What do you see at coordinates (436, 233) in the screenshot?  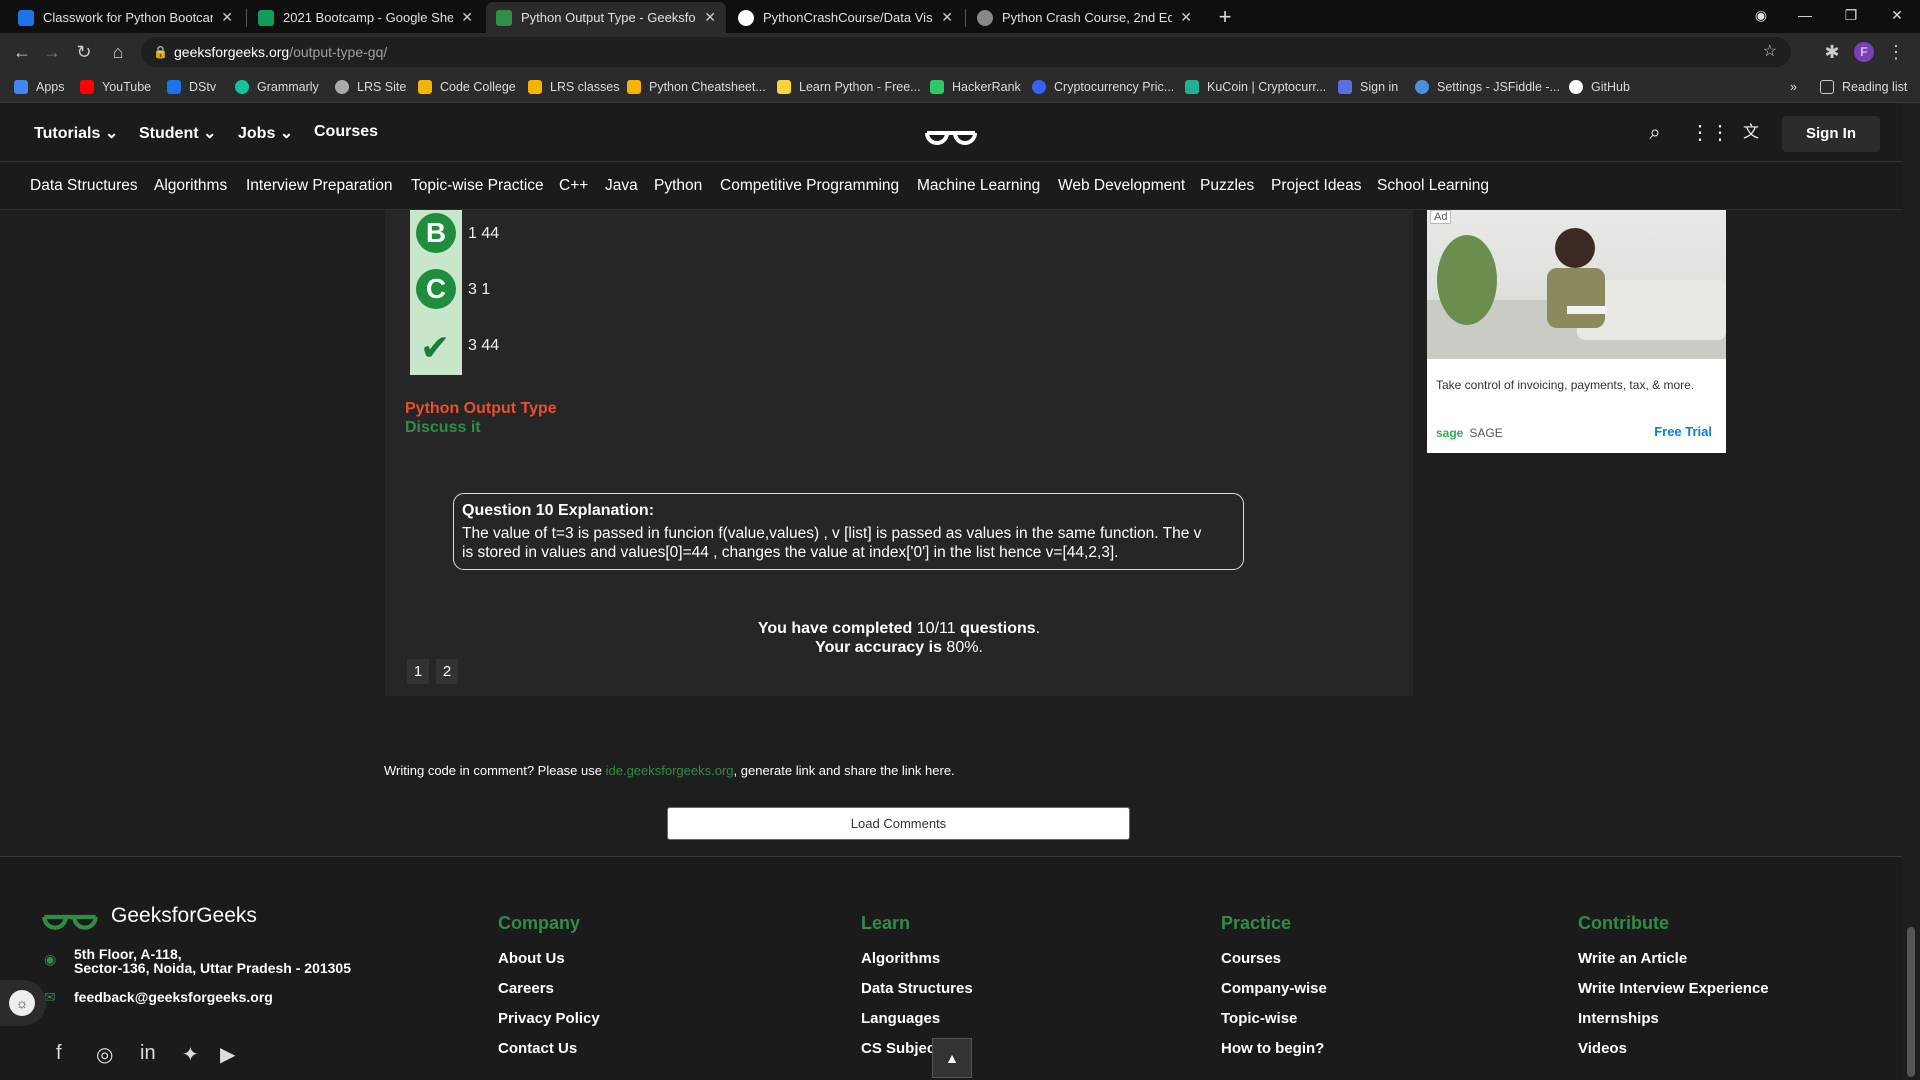 I see `option-b-marker: B` at bounding box center [436, 233].